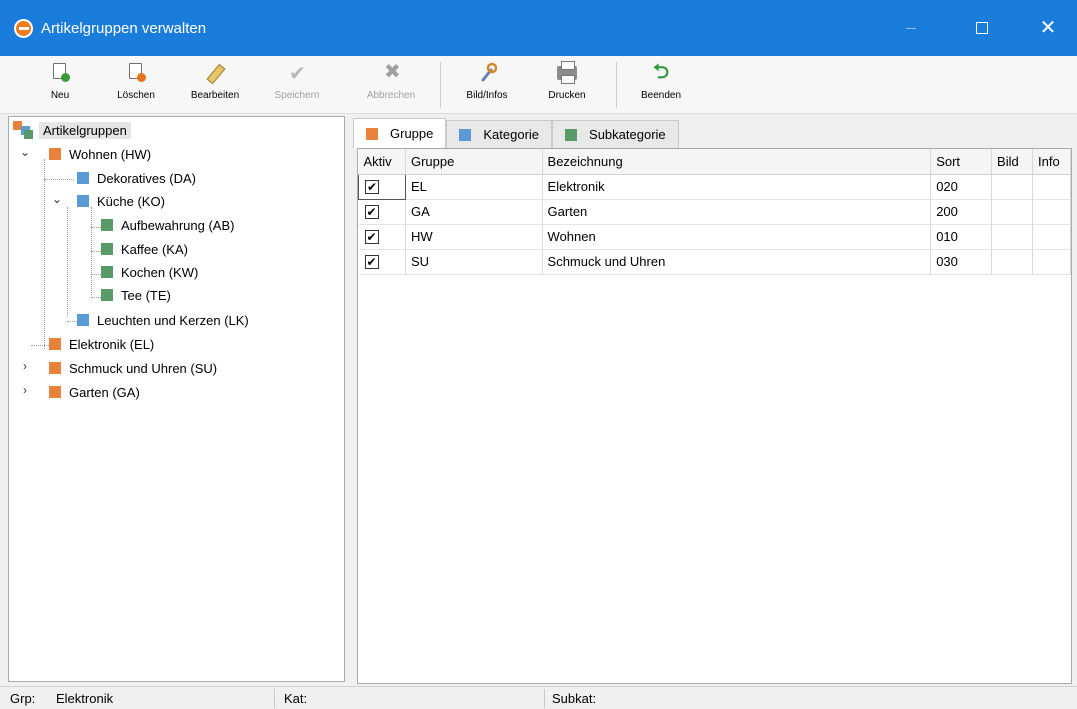 Image resolution: width=1077 pixels, height=709 pixels. What do you see at coordinates (163, 320) in the screenshot?
I see `tree-node-leuchten: Leuchten und Kerzen (LK)` at bounding box center [163, 320].